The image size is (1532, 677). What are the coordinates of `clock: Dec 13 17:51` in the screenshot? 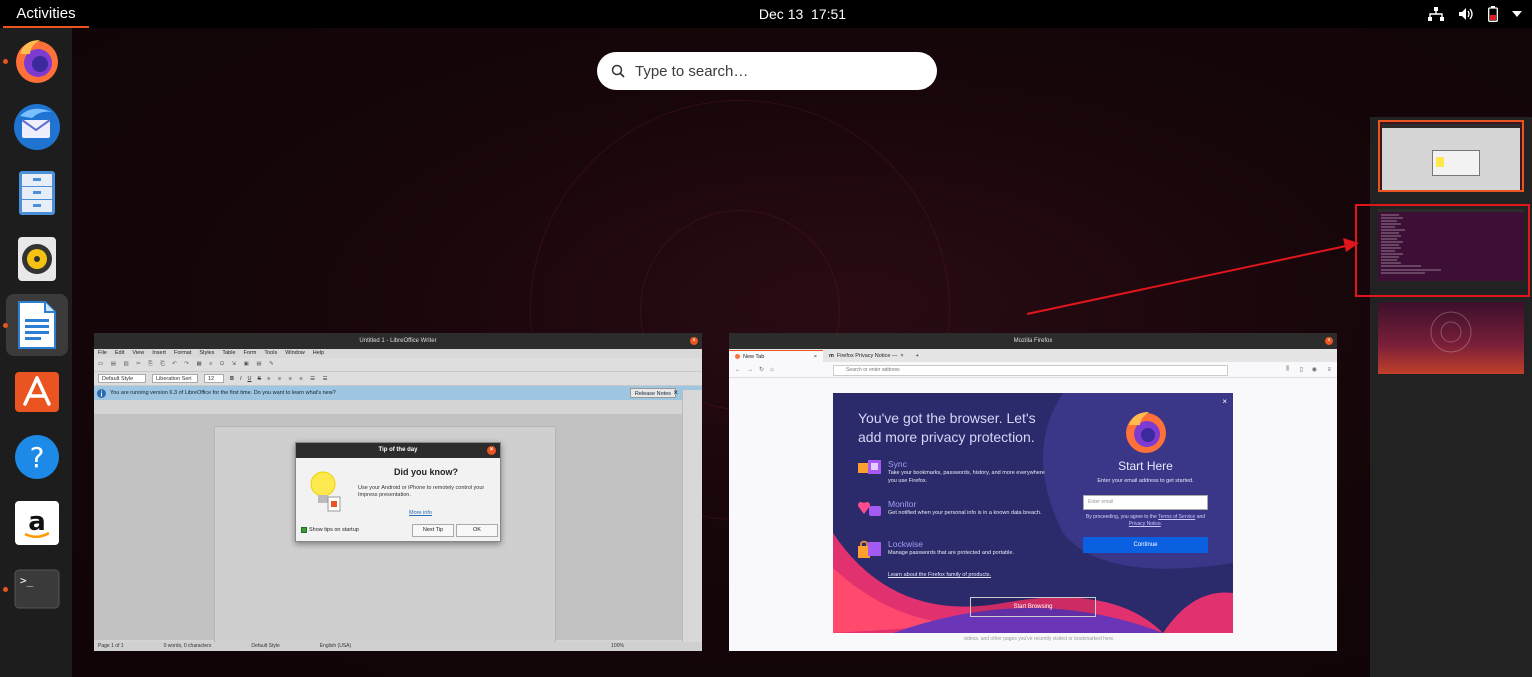 It's located at (802, 14).